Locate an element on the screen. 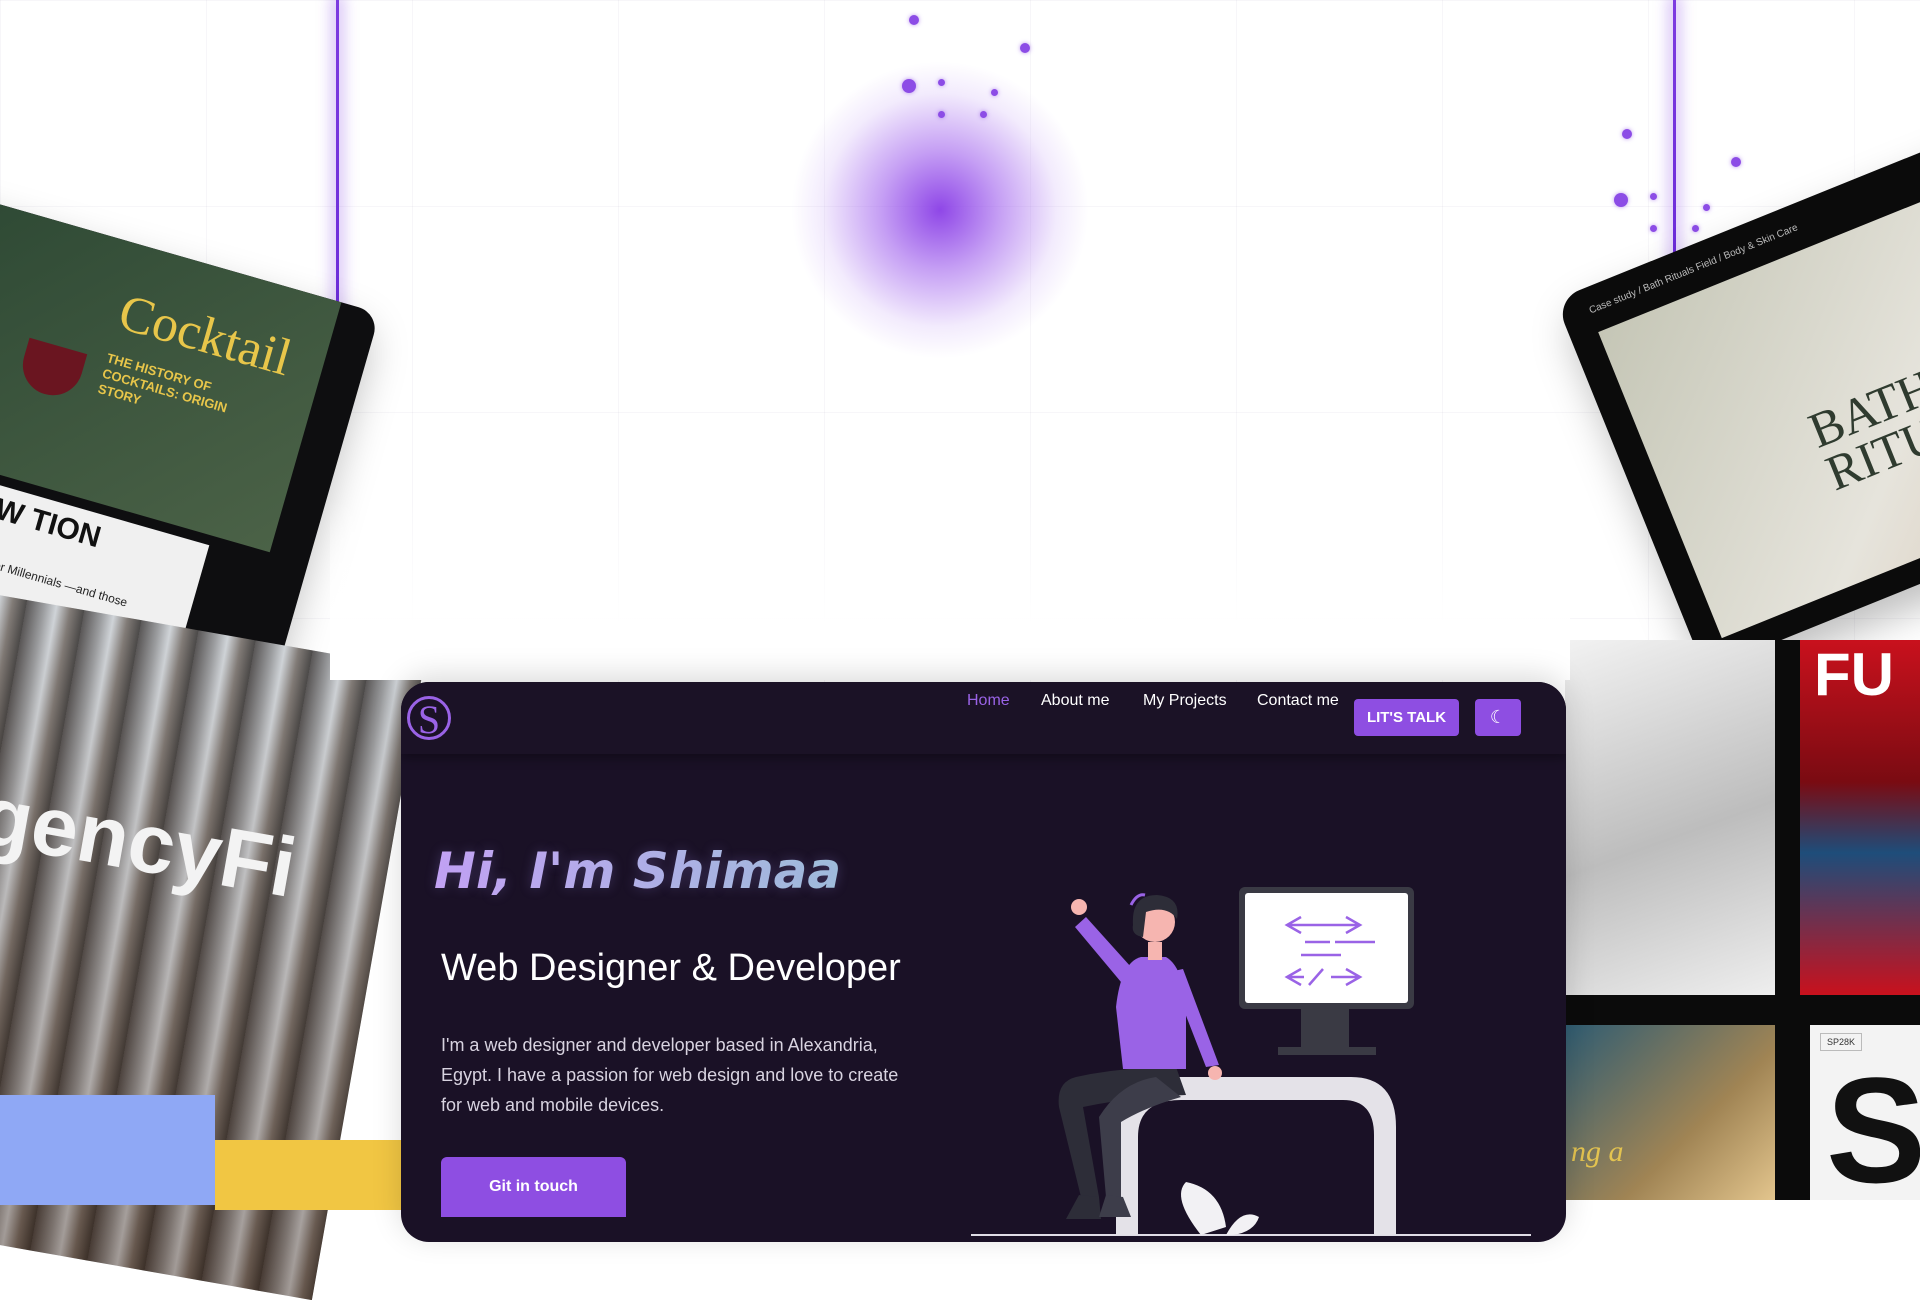 Image resolution: width=1920 pixels, height=1300 pixels. hero-role: Web Designer & Developer is located at coordinates (671, 968).